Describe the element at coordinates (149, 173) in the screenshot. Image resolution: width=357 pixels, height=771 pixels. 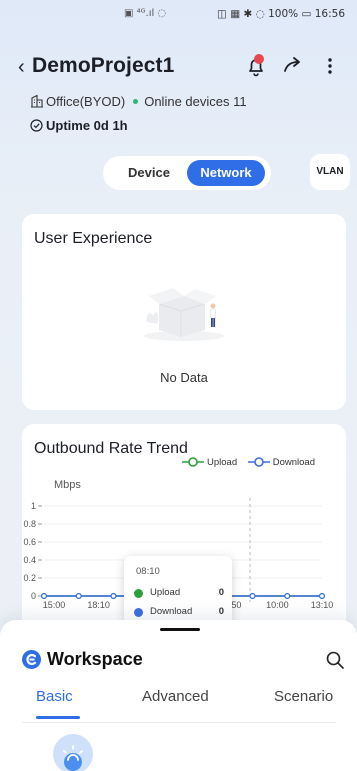
I see `tab-device: Device` at that location.